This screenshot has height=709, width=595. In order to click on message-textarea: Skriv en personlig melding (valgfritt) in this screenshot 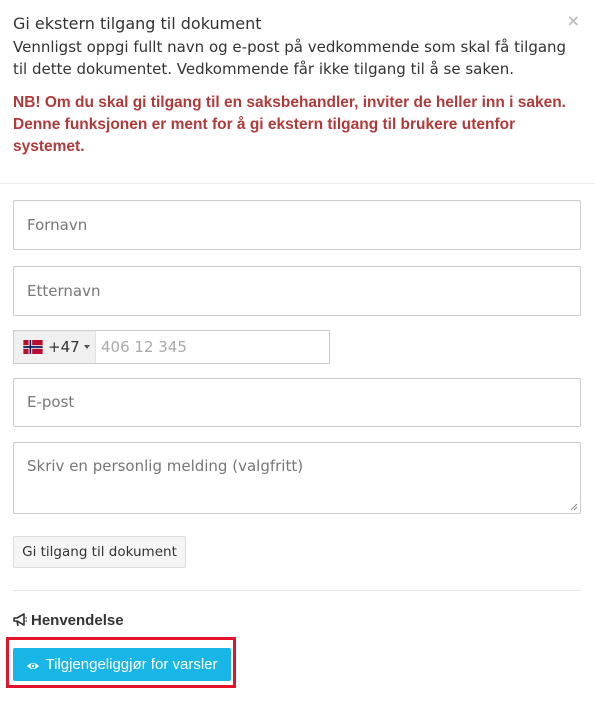, I will do `click(297, 478)`.